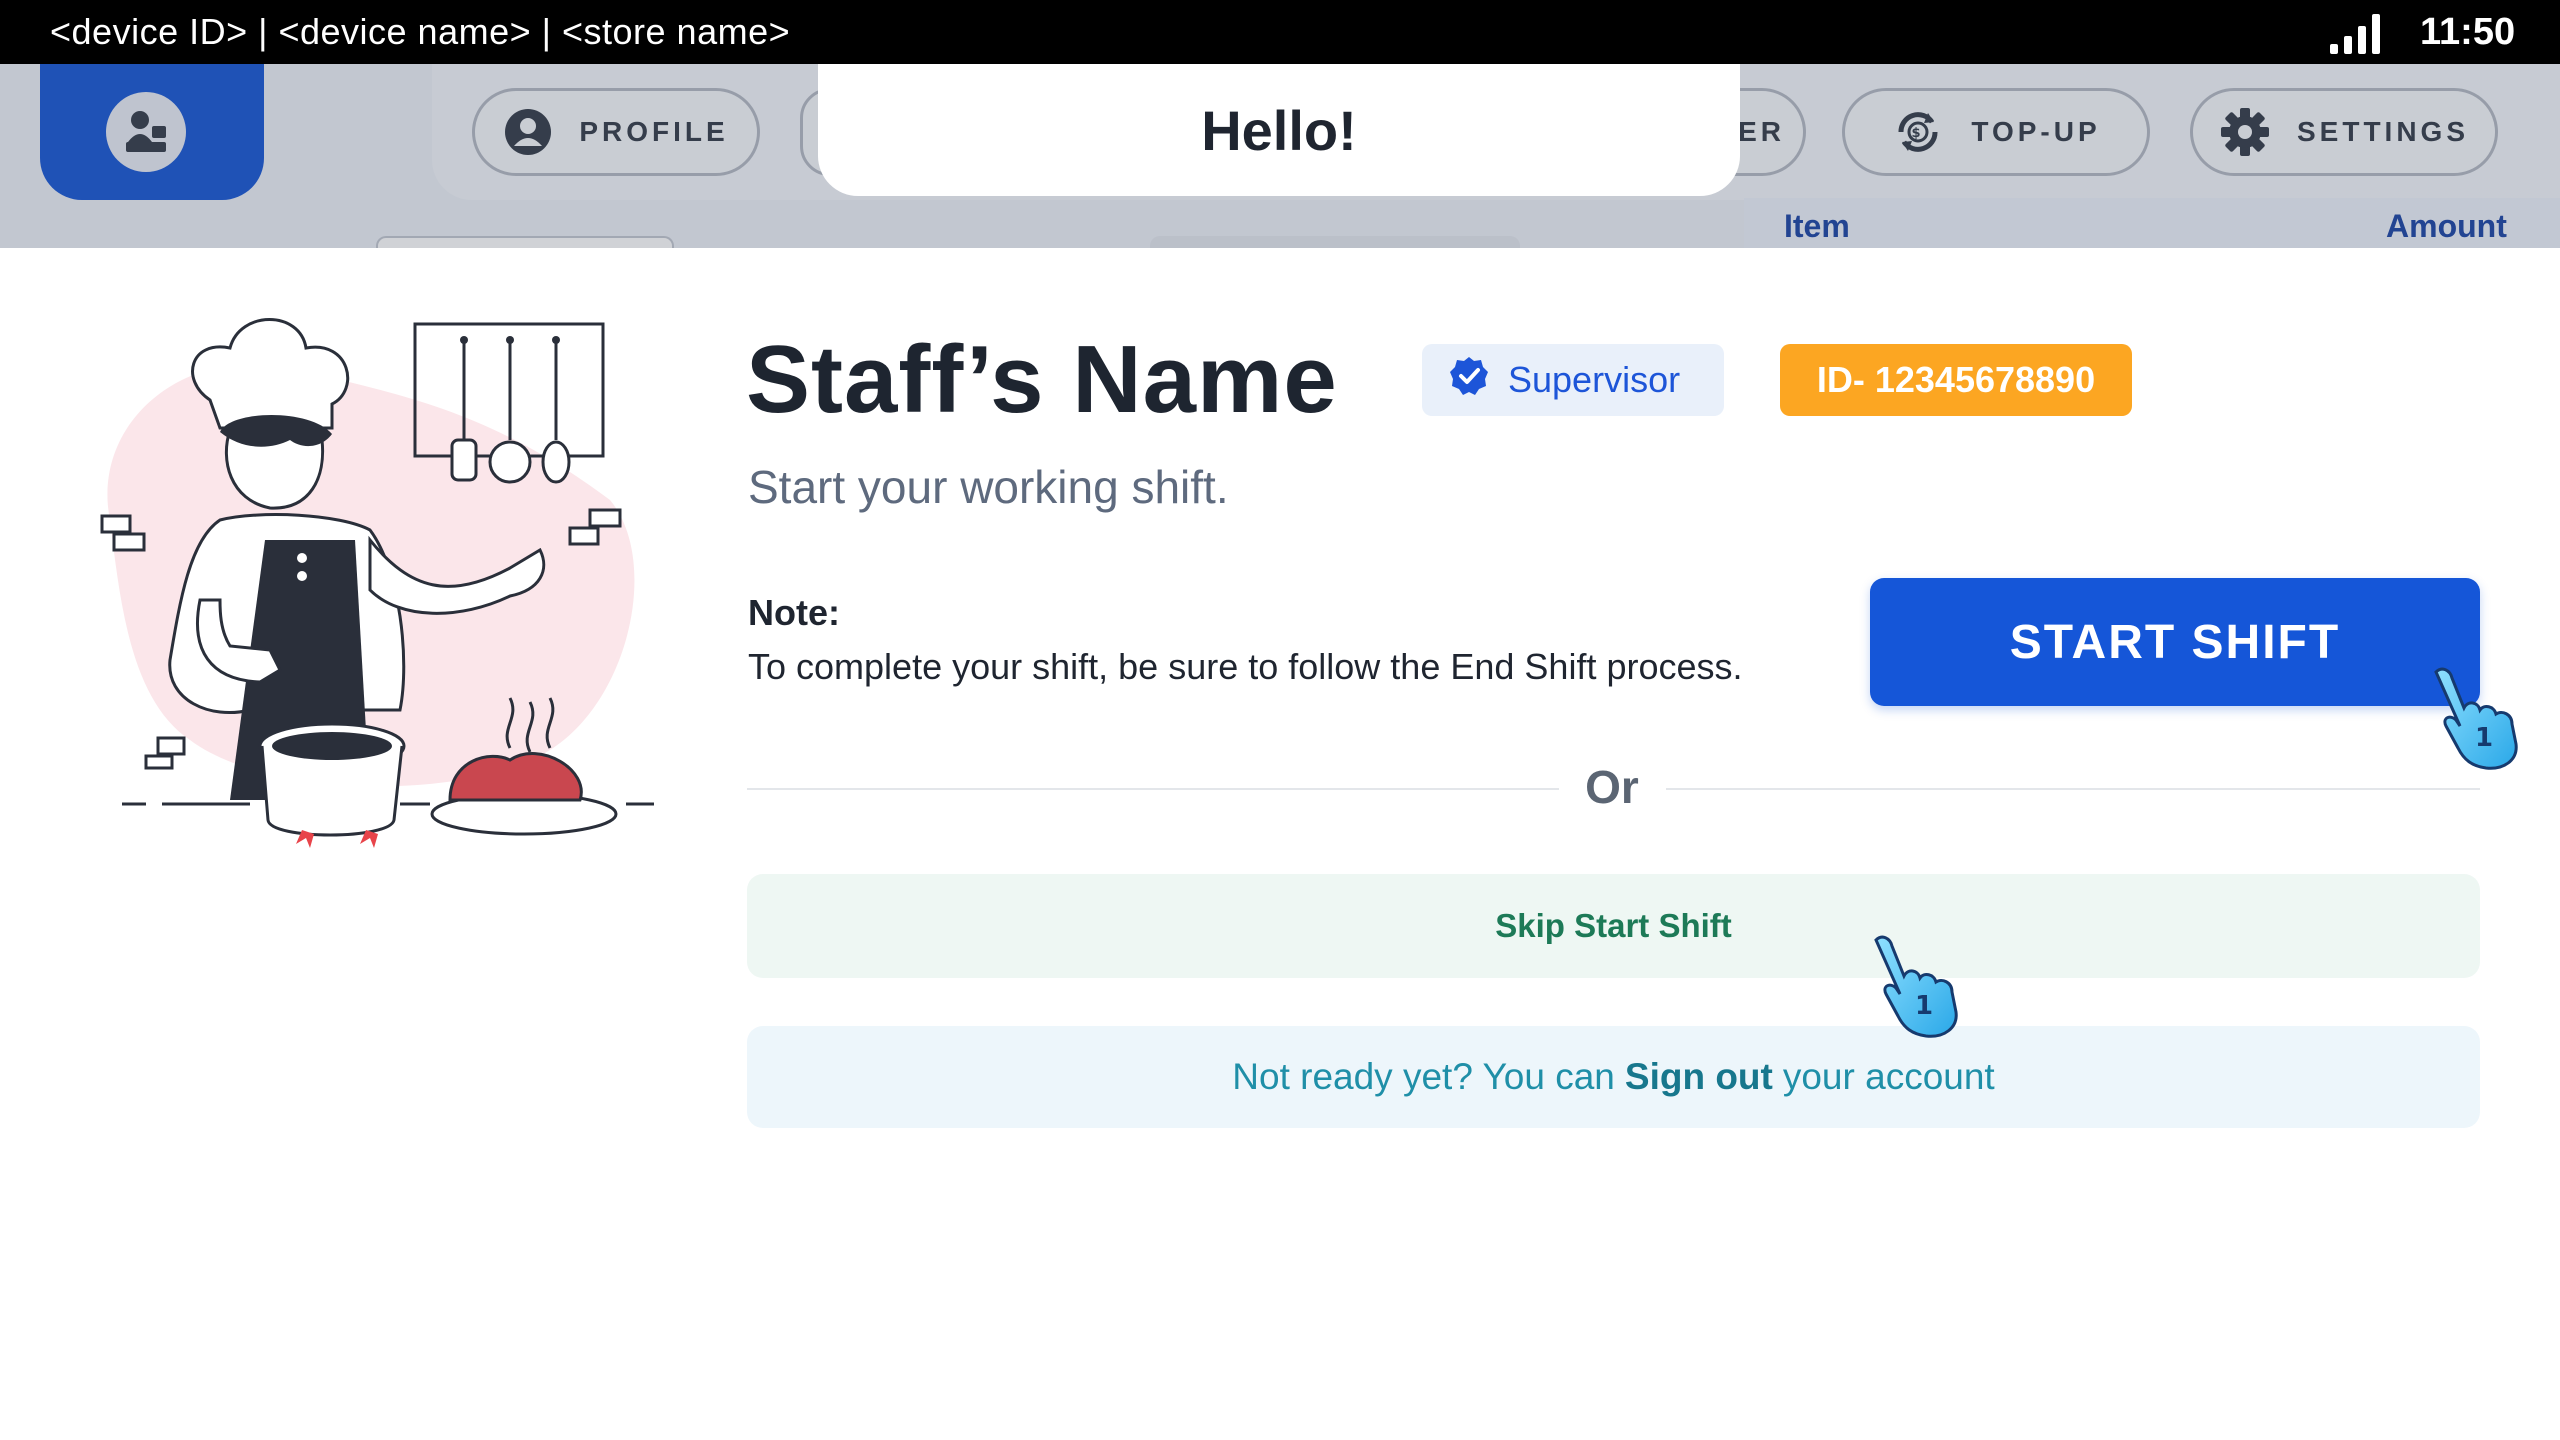  What do you see at coordinates (2175, 642) in the screenshot?
I see `start-shift-button: START SHIFT` at bounding box center [2175, 642].